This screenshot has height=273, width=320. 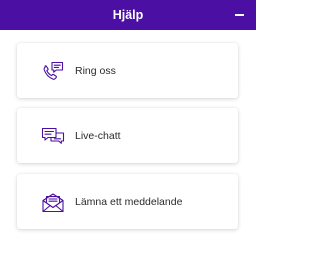 I want to click on option-label: Ring oss, so click(x=95, y=70).